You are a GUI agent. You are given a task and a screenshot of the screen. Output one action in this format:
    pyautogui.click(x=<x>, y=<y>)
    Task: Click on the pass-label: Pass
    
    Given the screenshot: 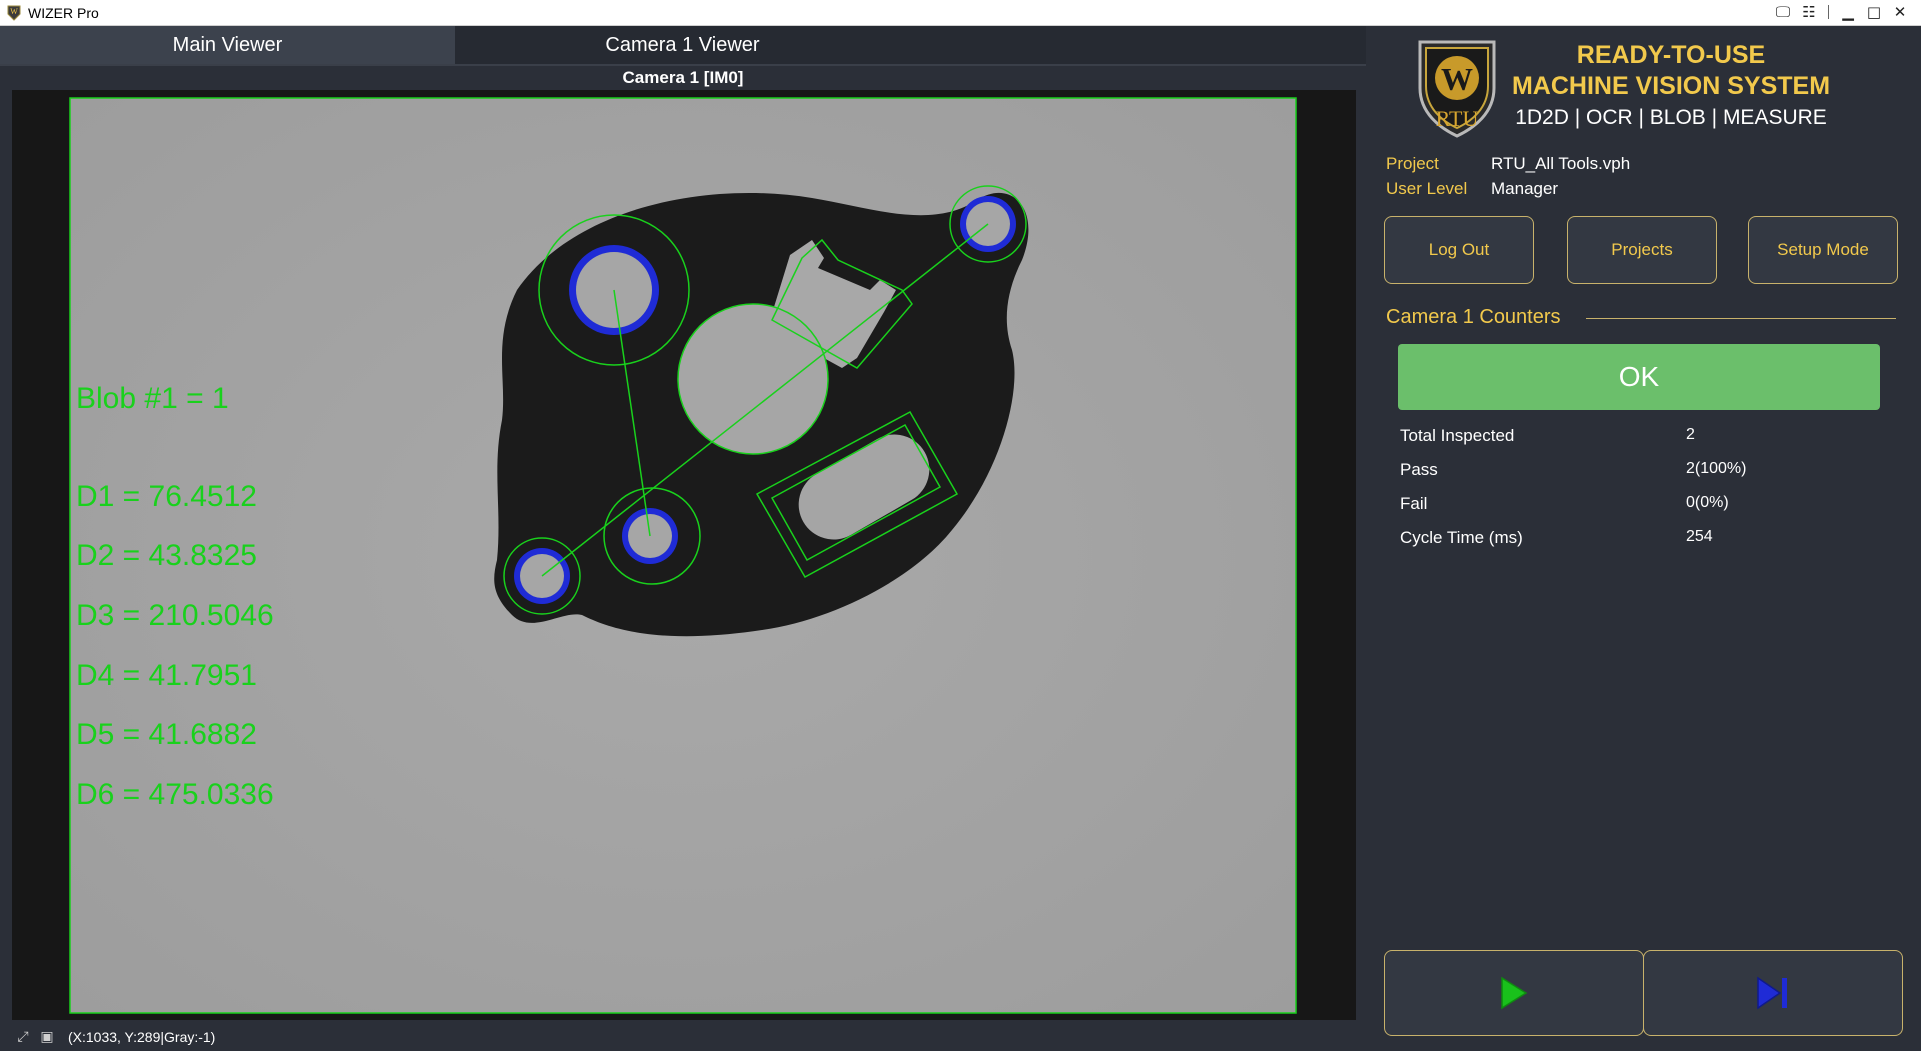 What is the action you would take?
    pyautogui.click(x=1419, y=469)
    